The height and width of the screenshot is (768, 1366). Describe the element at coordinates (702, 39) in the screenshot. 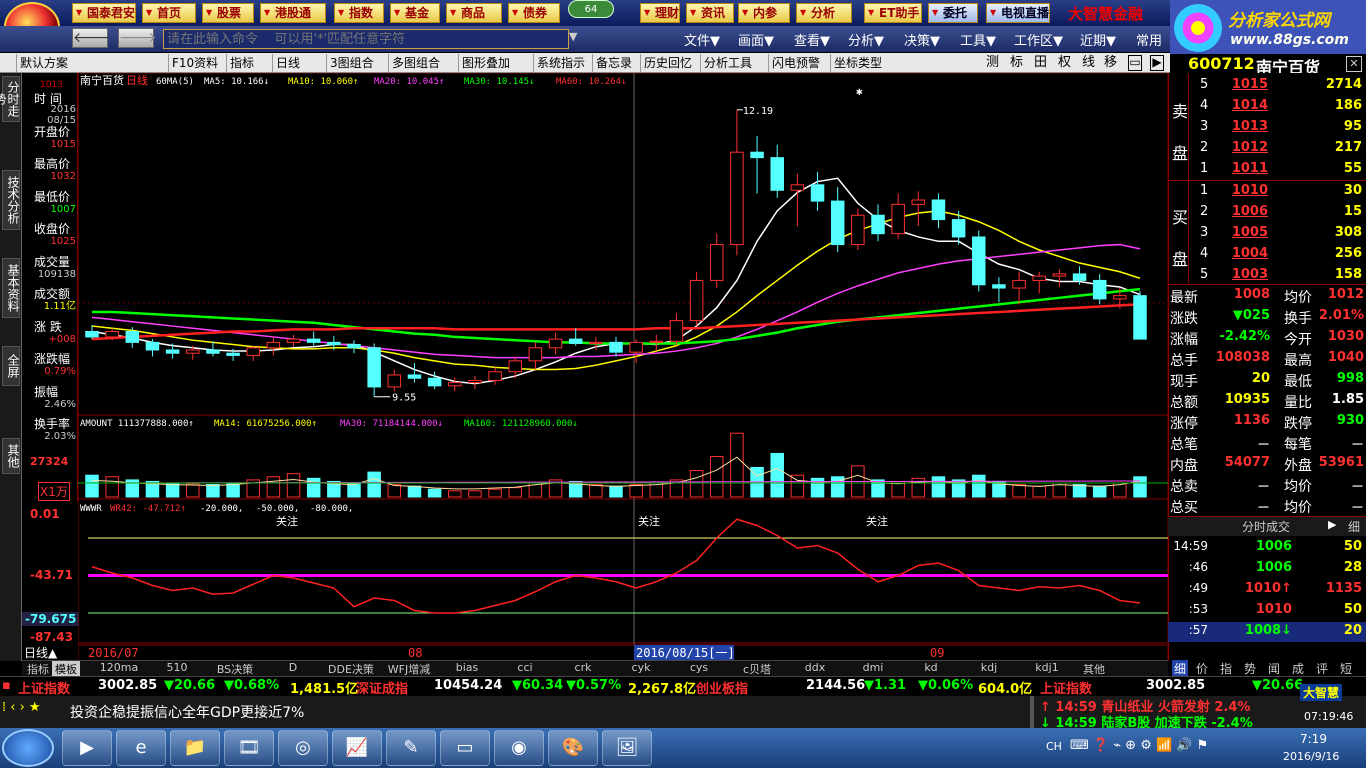

I see `menu-0: 文件▼` at that location.